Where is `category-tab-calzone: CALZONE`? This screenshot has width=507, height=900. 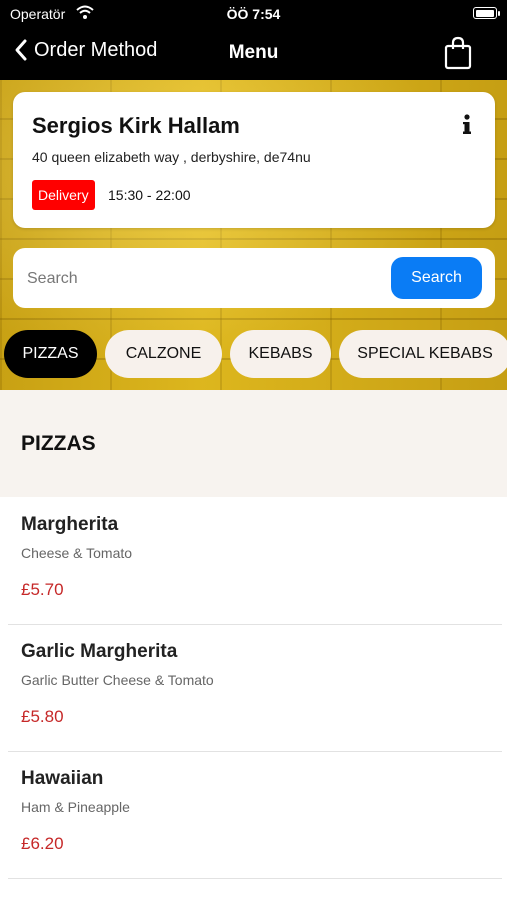
category-tab-calzone: CALZONE is located at coordinates (163, 354).